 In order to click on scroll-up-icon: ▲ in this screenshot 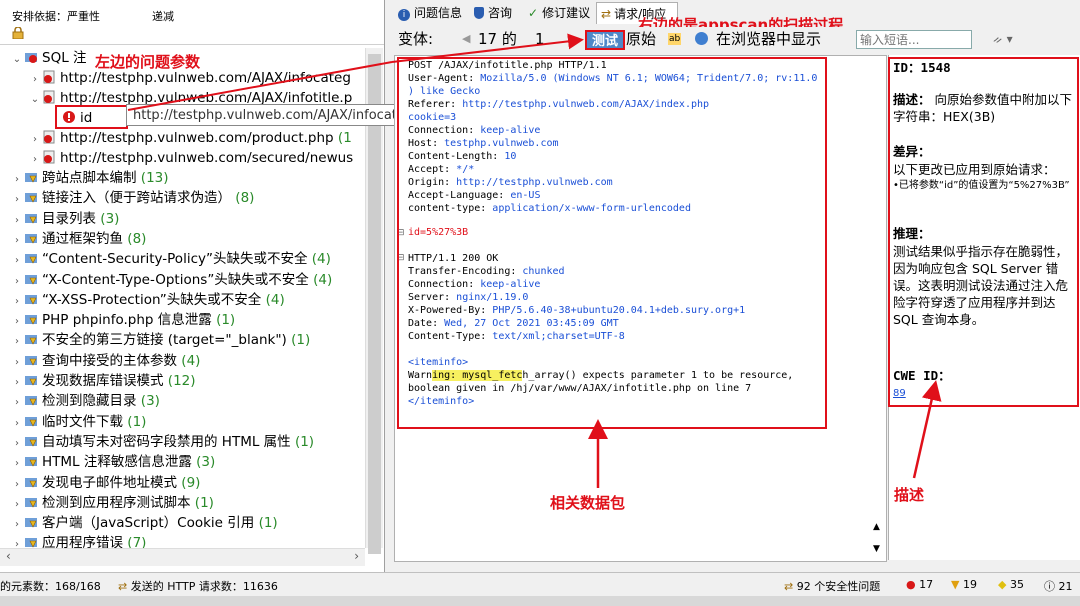, I will do `click(876, 527)`.